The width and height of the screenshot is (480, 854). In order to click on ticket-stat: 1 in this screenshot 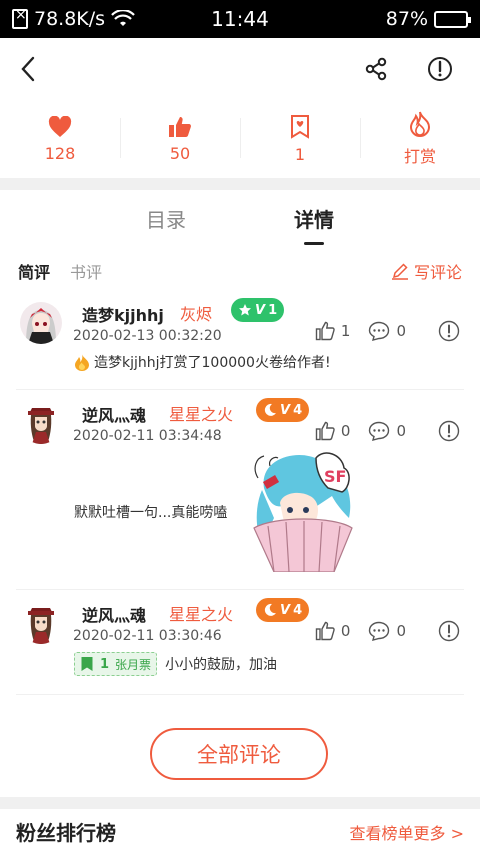, I will do `click(300, 139)`.